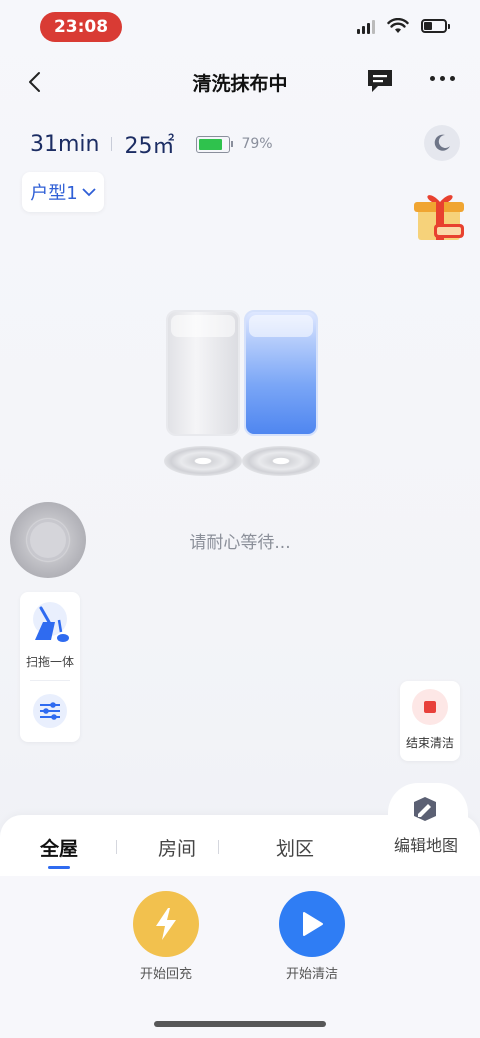 This screenshot has height=1038, width=480. What do you see at coordinates (215, 144) in the screenshot?
I see `robot-battery-icon` at bounding box center [215, 144].